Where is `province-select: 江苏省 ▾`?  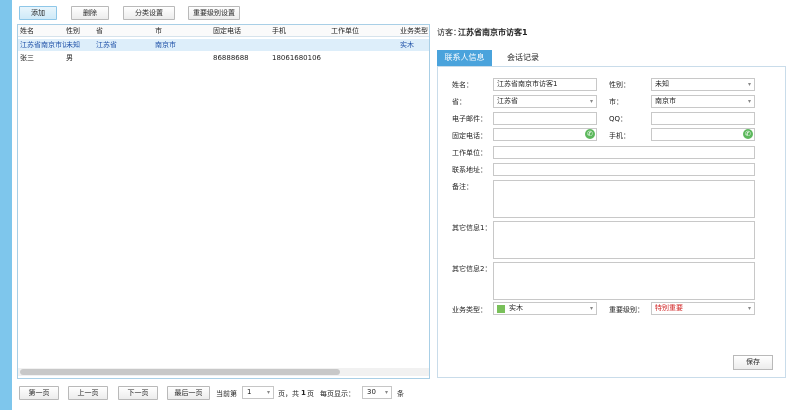
province-select: 江苏省 ▾ is located at coordinates (545, 101).